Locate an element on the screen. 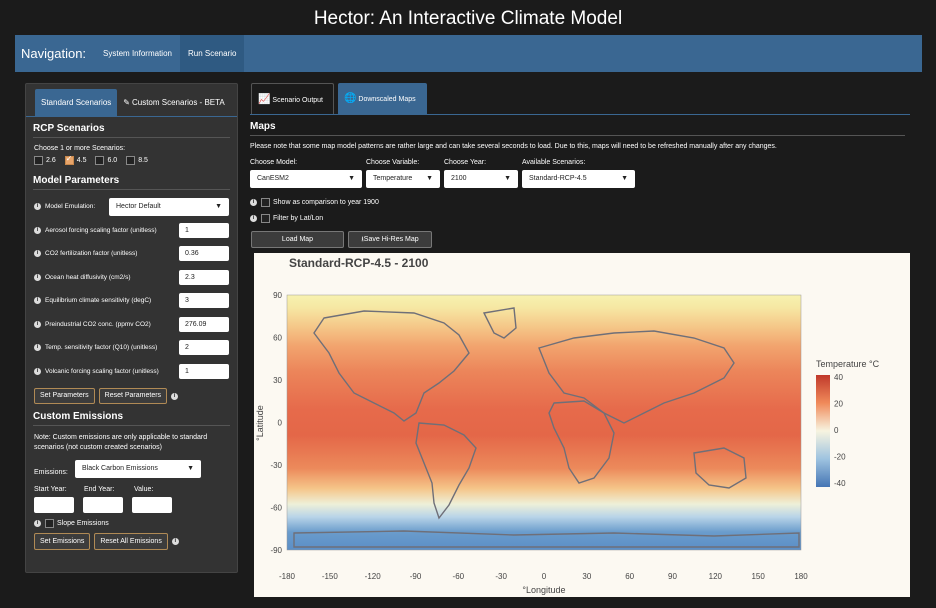 This screenshot has height=608, width=936. x-tick-label: 150 is located at coordinates (758, 576).